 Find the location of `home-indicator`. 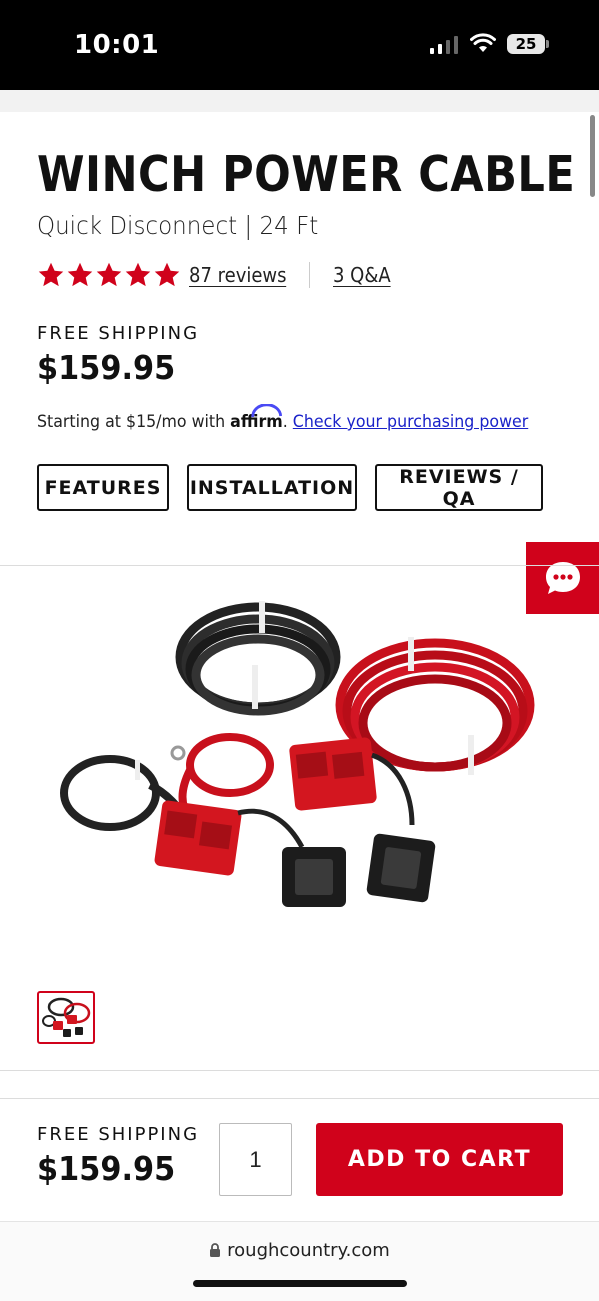

home-indicator is located at coordinates (300, 1283).